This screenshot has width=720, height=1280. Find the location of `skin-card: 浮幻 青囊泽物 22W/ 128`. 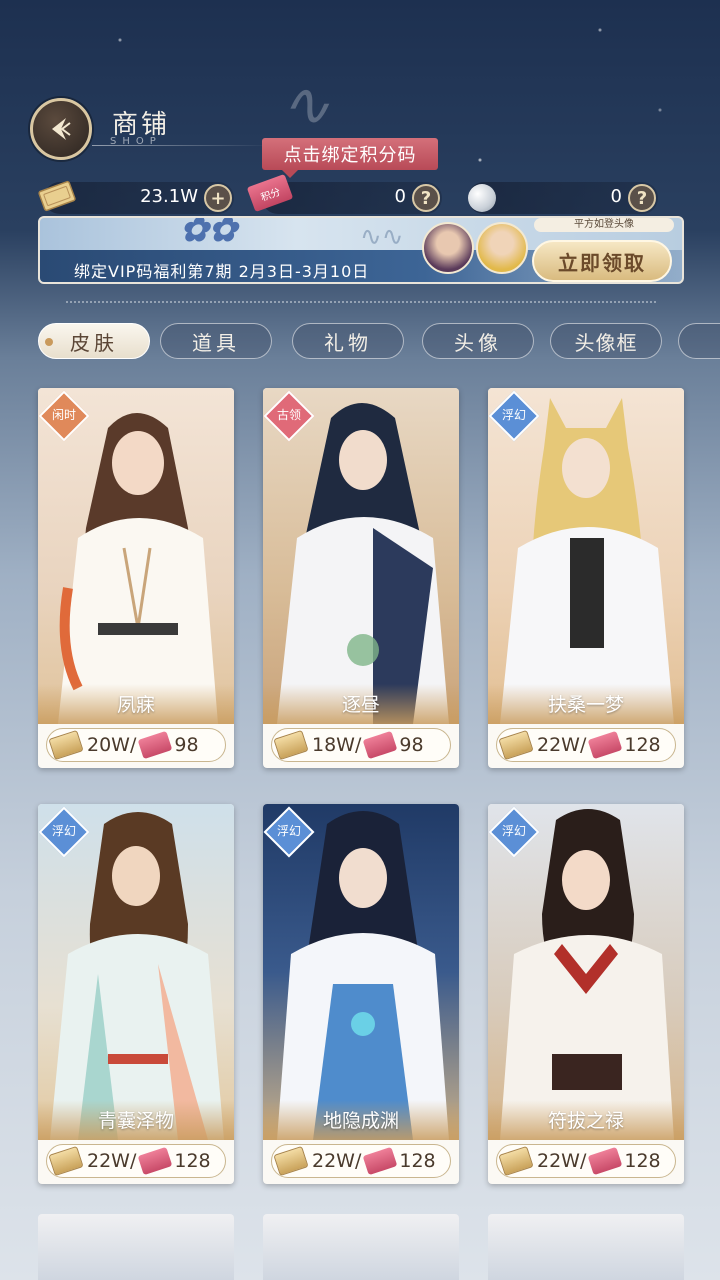

skin-card: 浮幻 青囊泽物 22W/ 128 is located at coordinates (136, 994).